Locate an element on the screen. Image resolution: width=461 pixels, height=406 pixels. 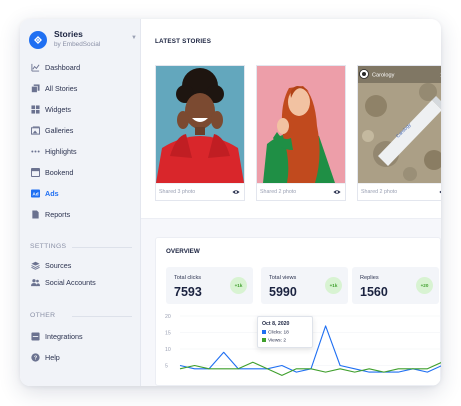
story-card: Carology 1 Carology Shared 2 photo is located at coordinates (399, 133).